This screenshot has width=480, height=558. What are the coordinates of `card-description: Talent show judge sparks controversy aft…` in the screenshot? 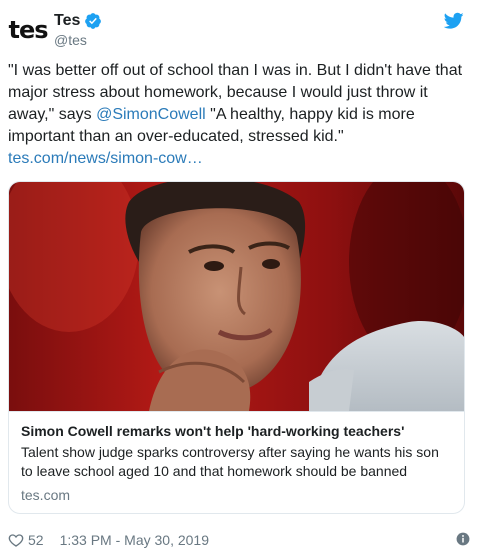 It's located at (230, 461).